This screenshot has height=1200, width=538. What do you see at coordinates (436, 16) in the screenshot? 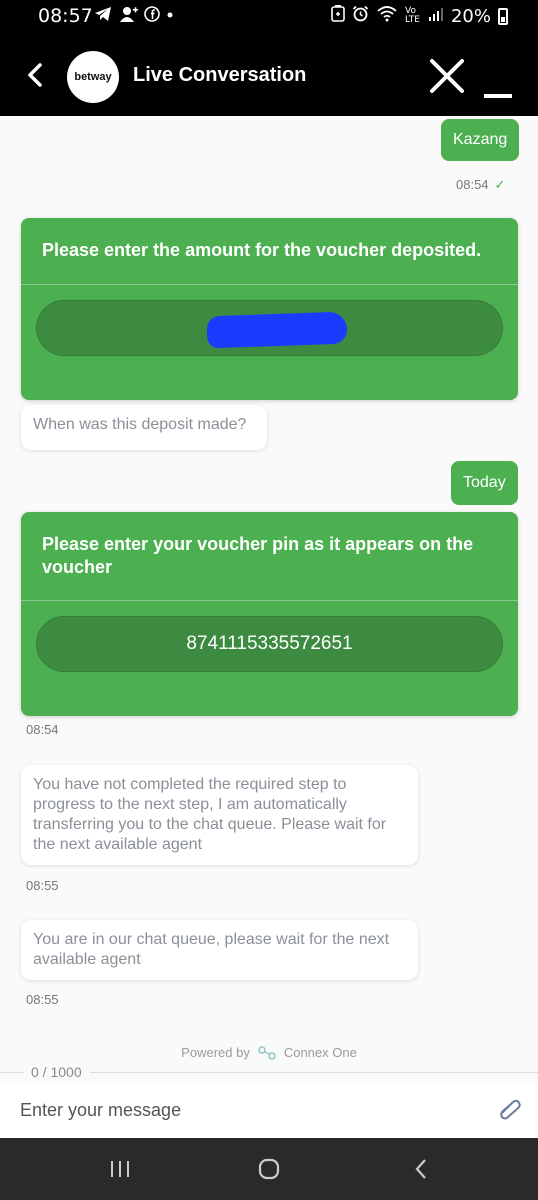
I see `signal-icon` at bounding box center [436, 16].